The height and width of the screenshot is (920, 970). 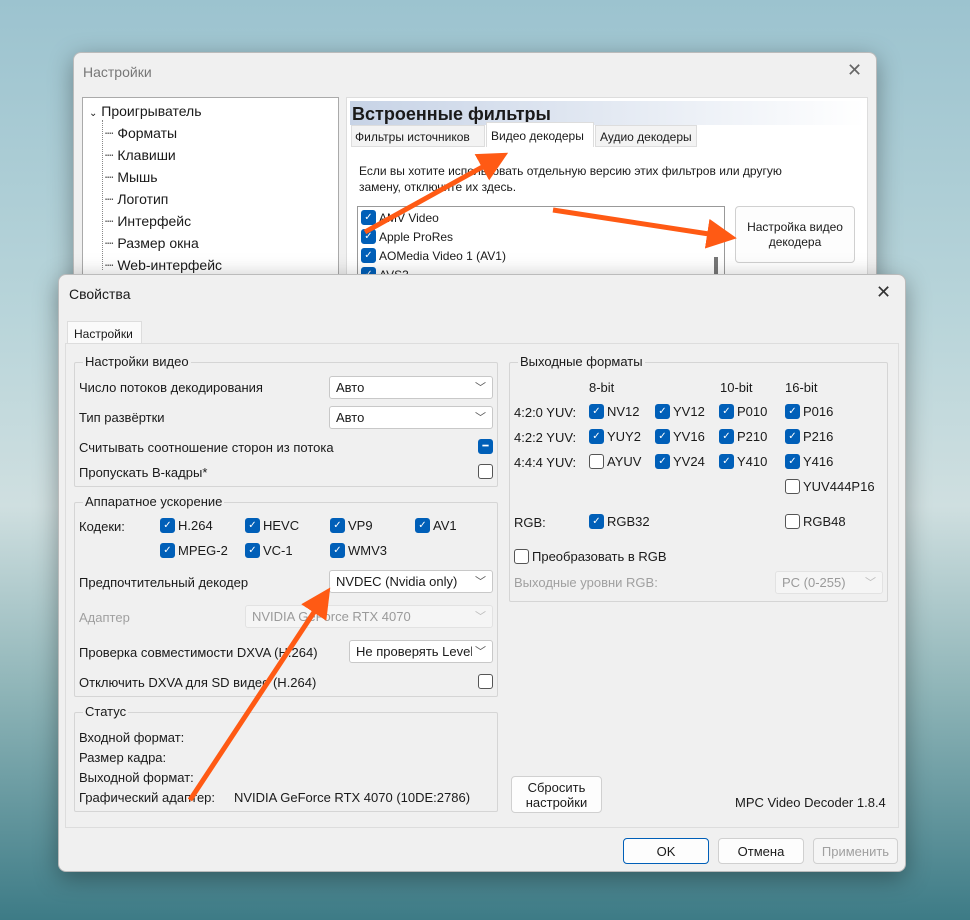 I want to click on arrow-to-video-decoders-tab, so click(x=436, y=193).